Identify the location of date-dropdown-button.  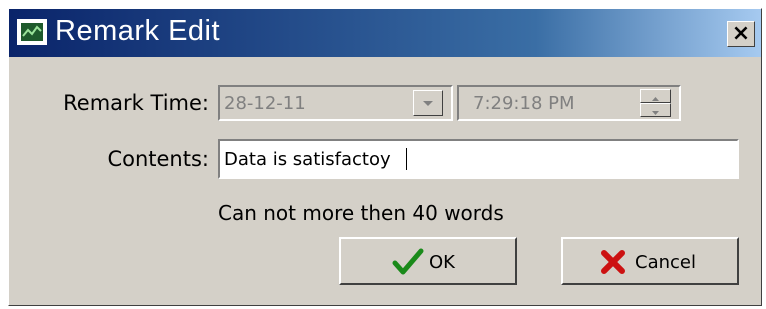
(428, 103).